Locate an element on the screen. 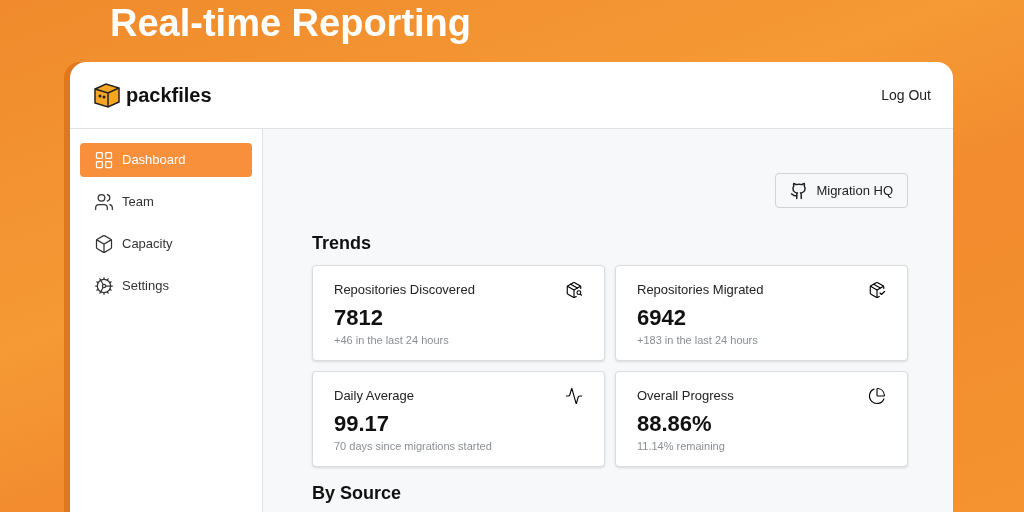 The height and width of the screenshot is (512, 1024). stat-title: Daily Average is located at coordinates (374, 396).